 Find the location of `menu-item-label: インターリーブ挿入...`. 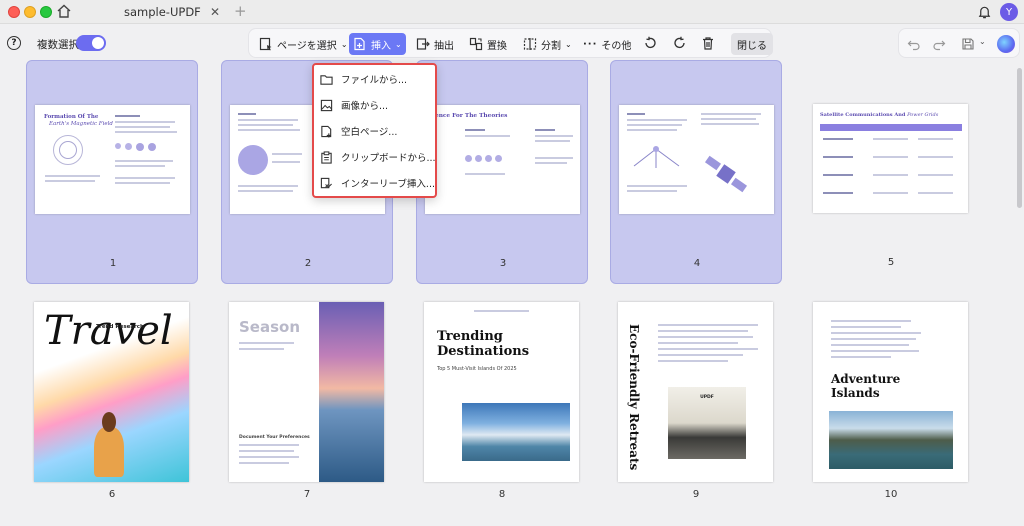

menu-item-label: インターリーブ挿入... is located at coordinates (388, 184).